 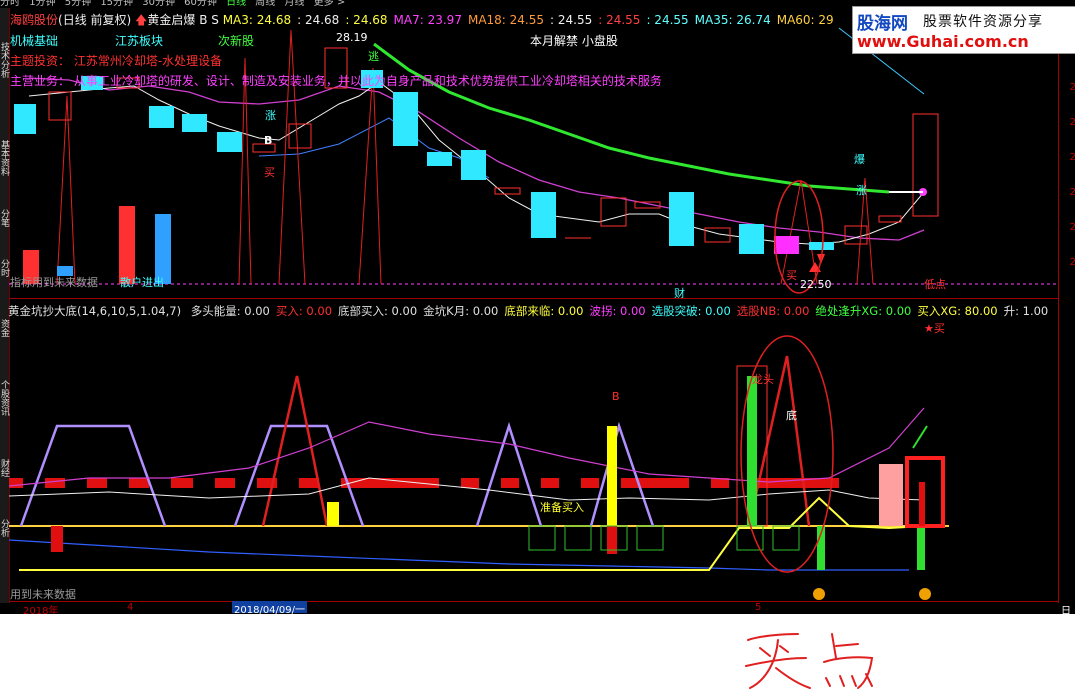 What do you see at coordinates (752, 451) in the screenshot?
I see `green-bar` at bounding box center [752, 451].